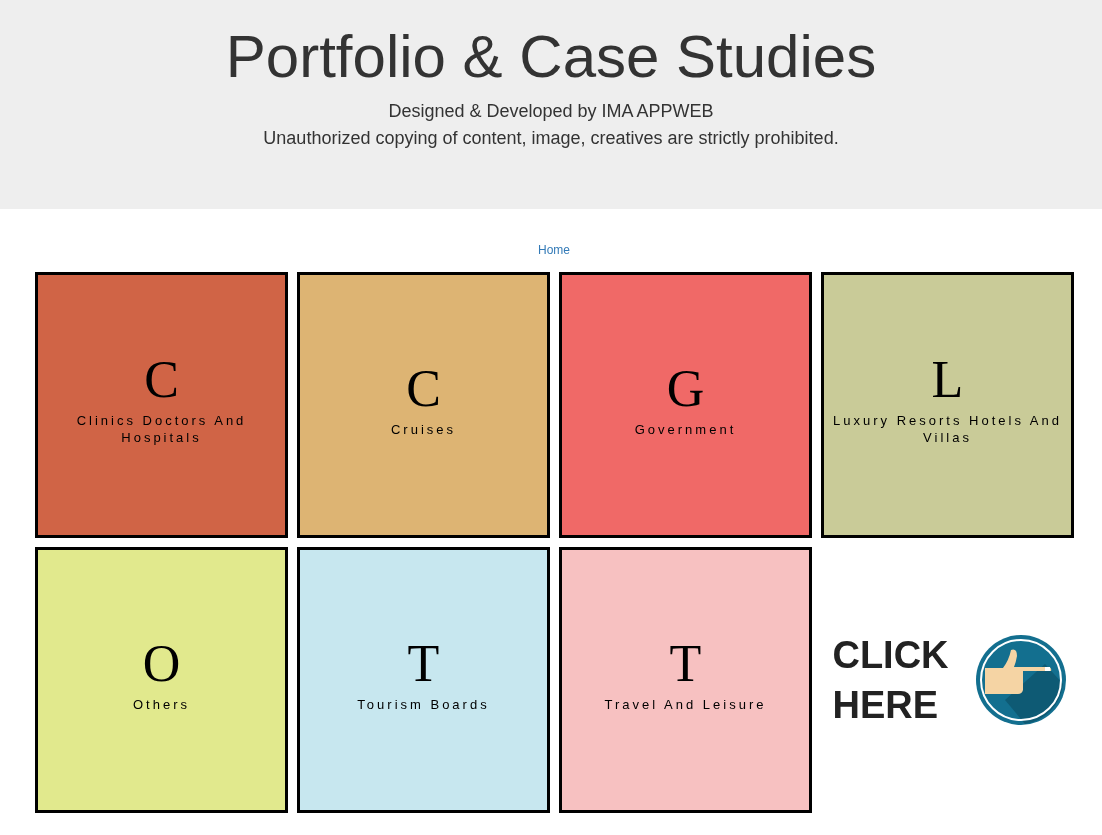 The image size is (1102, 835). Describe the element at coordinates (551, 111) in the screenshot. I see `subtitle-line: Designed & Developed by IMA APPWEB` at that location.